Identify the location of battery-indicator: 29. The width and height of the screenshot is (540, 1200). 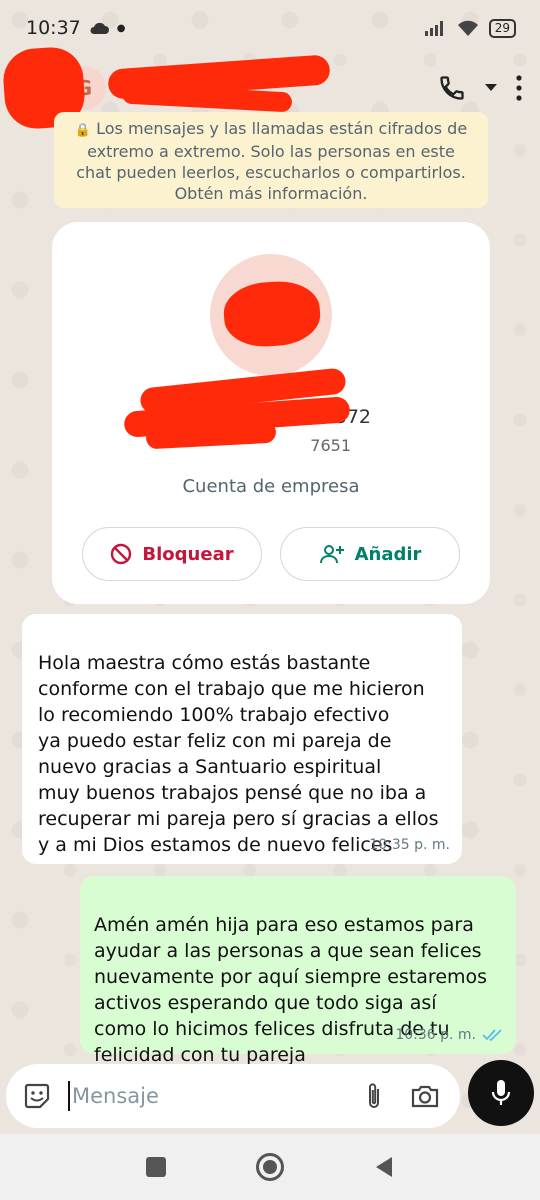
(502, 28).